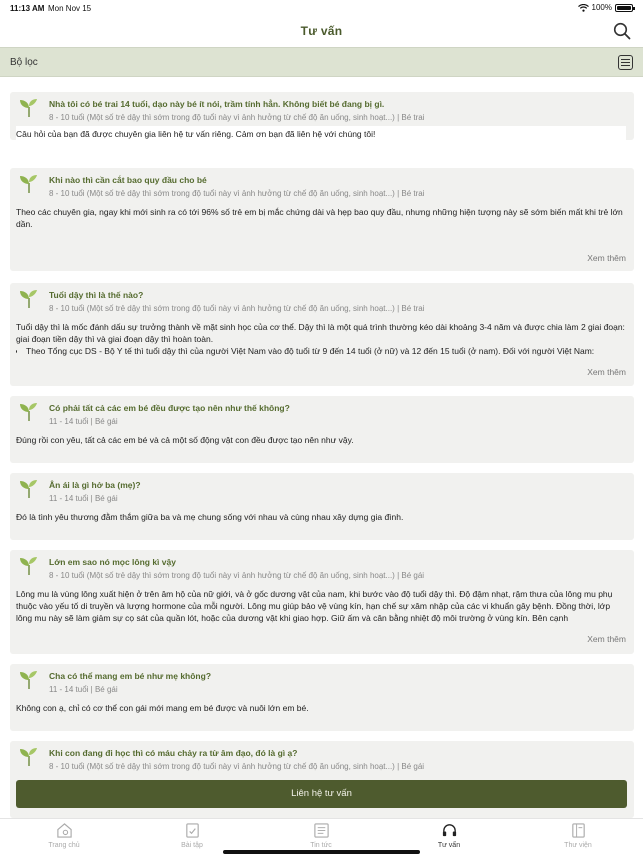 Image resolution: width=643 pixels, height=858 pixels. I want to click on tab-label: Thư viện, so click(578, 845).